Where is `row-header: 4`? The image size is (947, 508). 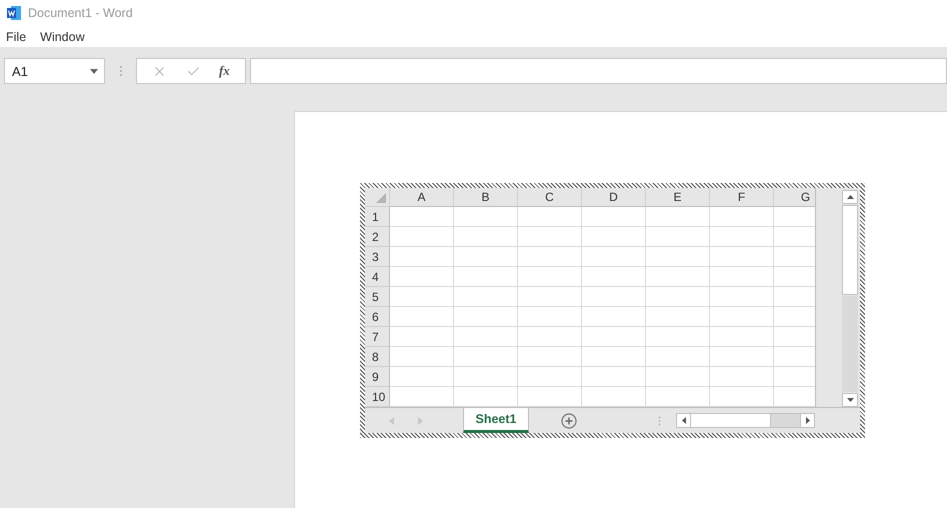 row-header: 4 is located at coordinates (377, 277).